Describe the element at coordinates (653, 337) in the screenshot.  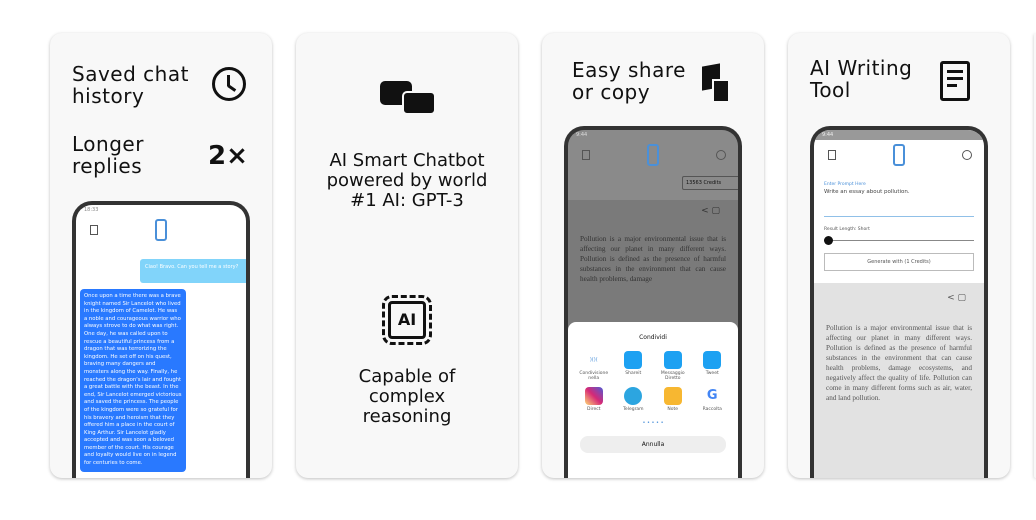
I see `sheet-title: Condividi` at that location.